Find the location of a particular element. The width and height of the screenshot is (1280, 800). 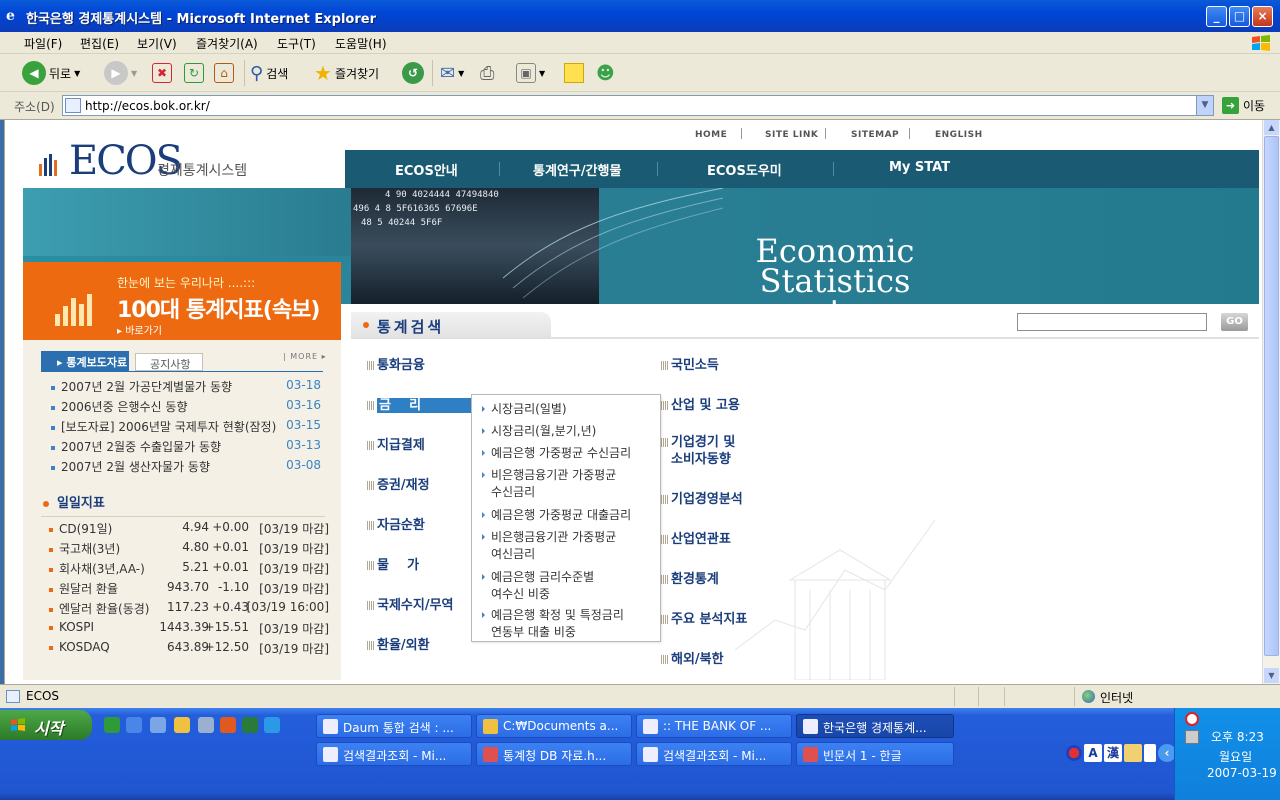

category-monetary: 통화금융 is located at coordinates (396, 363).